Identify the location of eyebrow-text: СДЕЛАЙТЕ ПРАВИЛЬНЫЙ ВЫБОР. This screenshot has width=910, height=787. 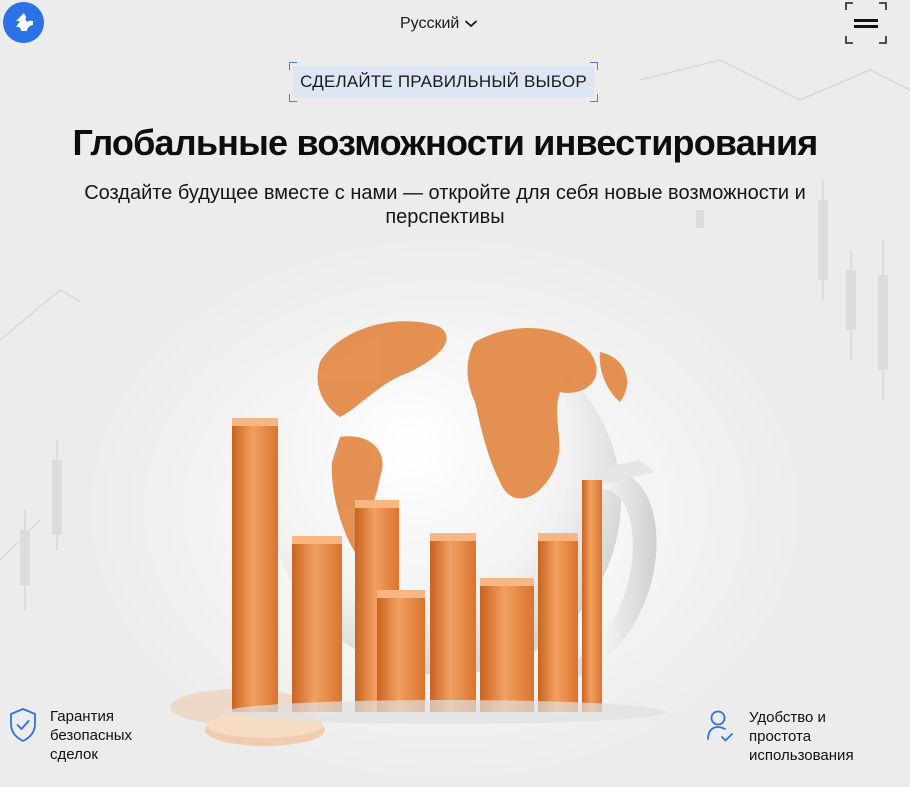
(443, 82).